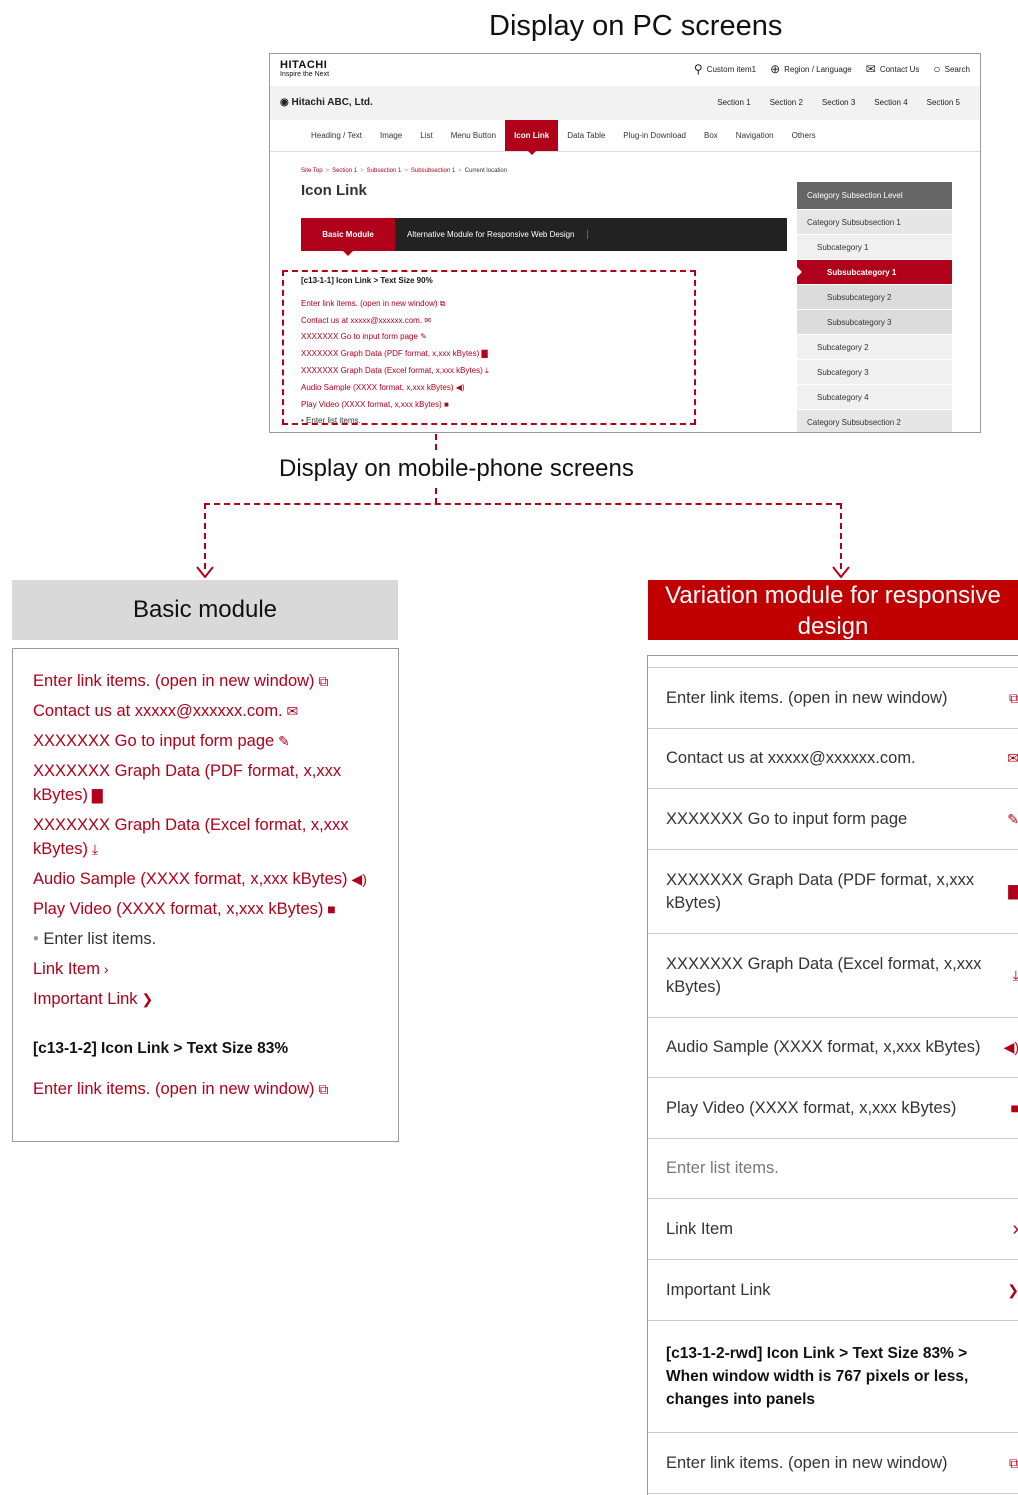  I want to click on pin-icon: ⚲, so click(698, 69).